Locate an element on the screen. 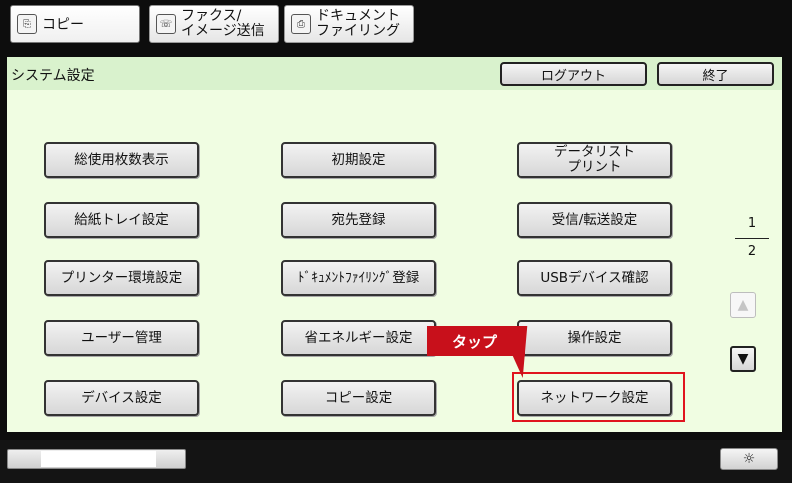  tab-docfiling-label-line1: ドキュメント is located at coordinates (358, 16).